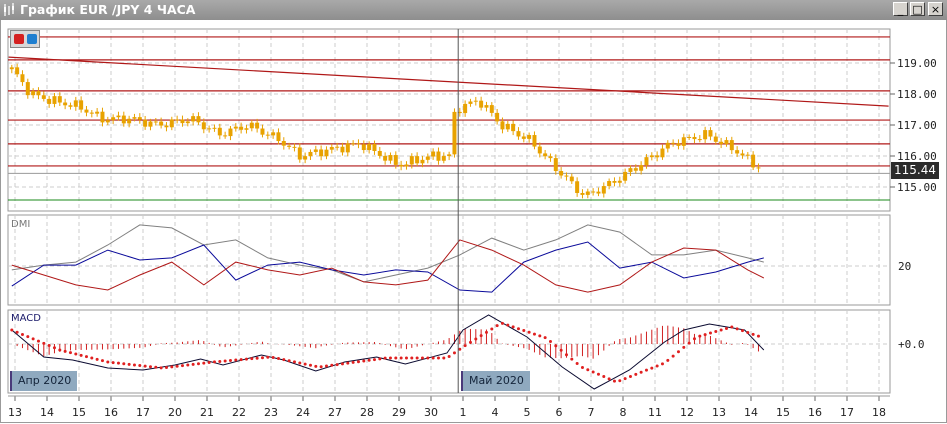 The height and width of the screenshot is (424, 947). Describe the element at coordinates (271, 412) in the screenshot. I see `date-label-8: 23` at that location.